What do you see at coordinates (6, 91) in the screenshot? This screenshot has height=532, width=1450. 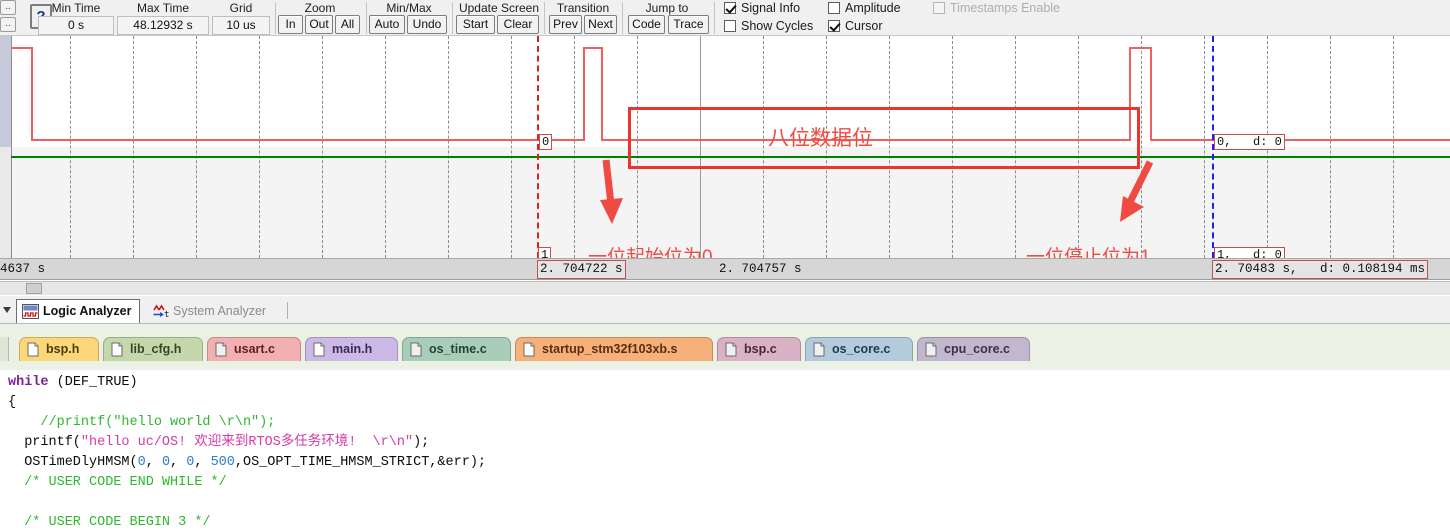 I see `signal-gutter` at bounding box center [6, 91].